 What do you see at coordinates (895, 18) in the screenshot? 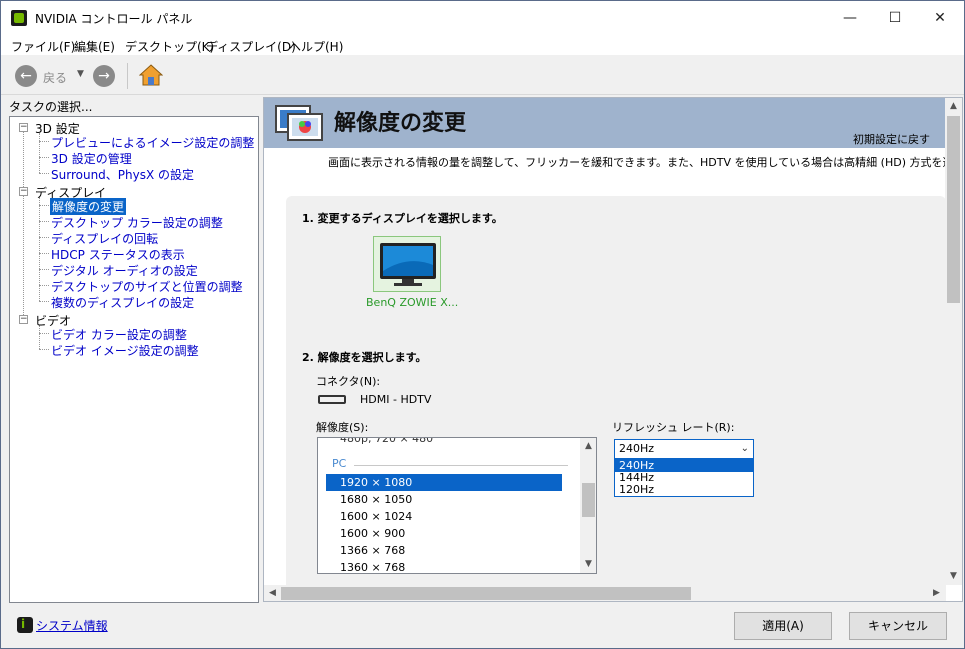
I see `maximize-button: ☐` at bounding box center [895, 18].